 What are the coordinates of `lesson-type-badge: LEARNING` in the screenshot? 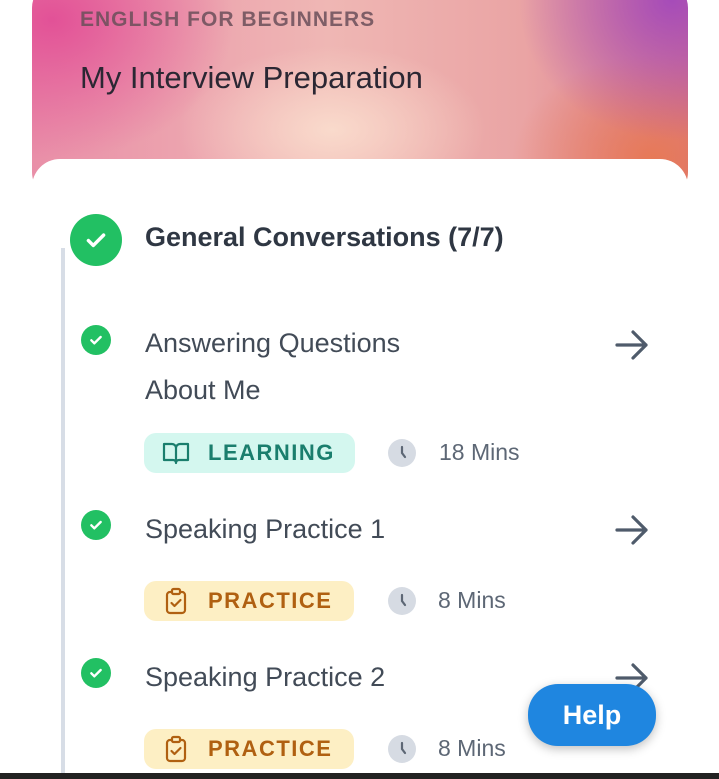 It's located at (249, 453).